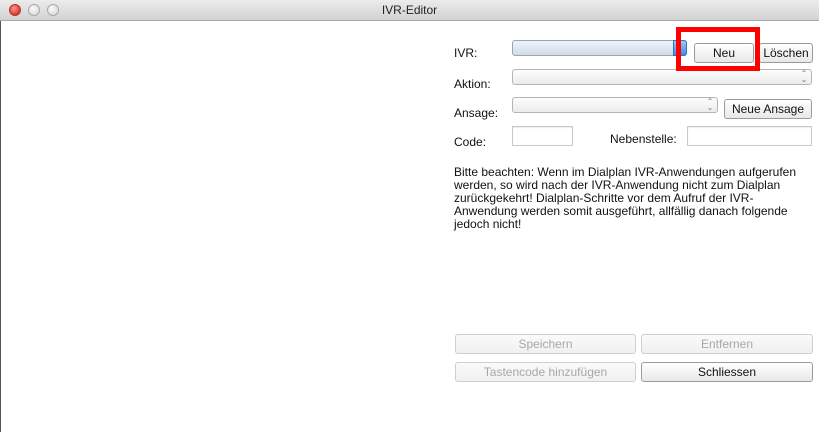 This screenshot has height=432, width=819. I want to click on nebenstelle-label: Nebenstelle:, so click(643, 139).